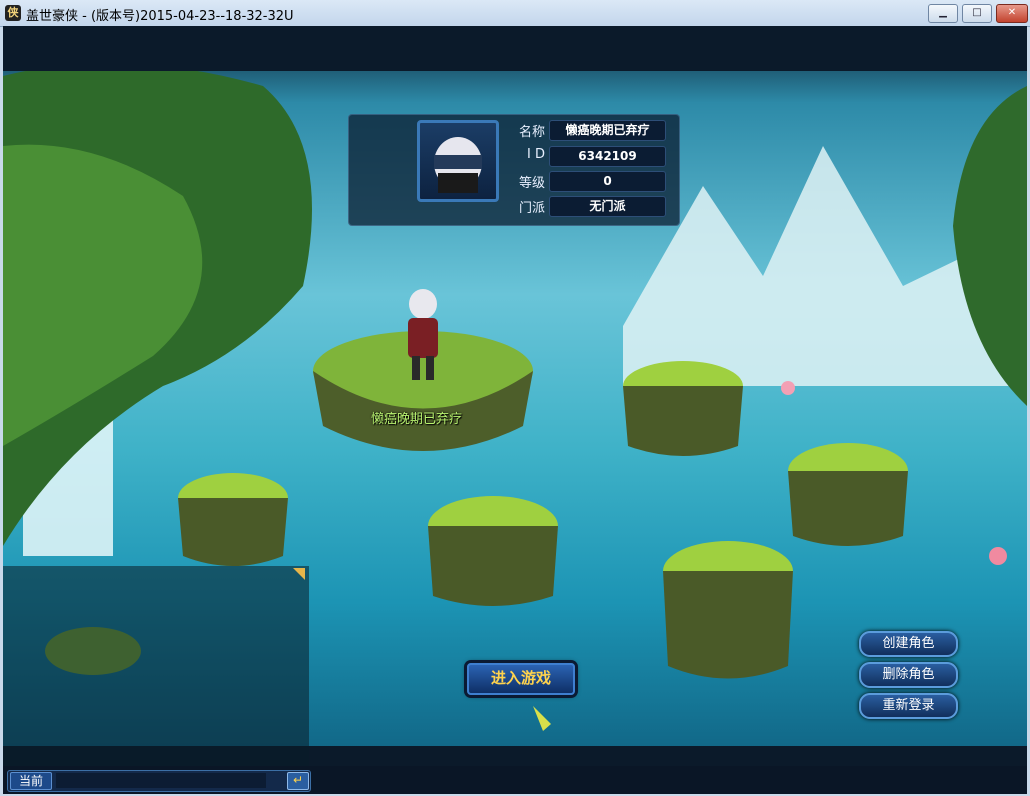 This screenshot has width=1030, height=796. Describe the element at coordinates (908, 706) in the screenshot. I see `relogin-button: 重新登录` at that location.